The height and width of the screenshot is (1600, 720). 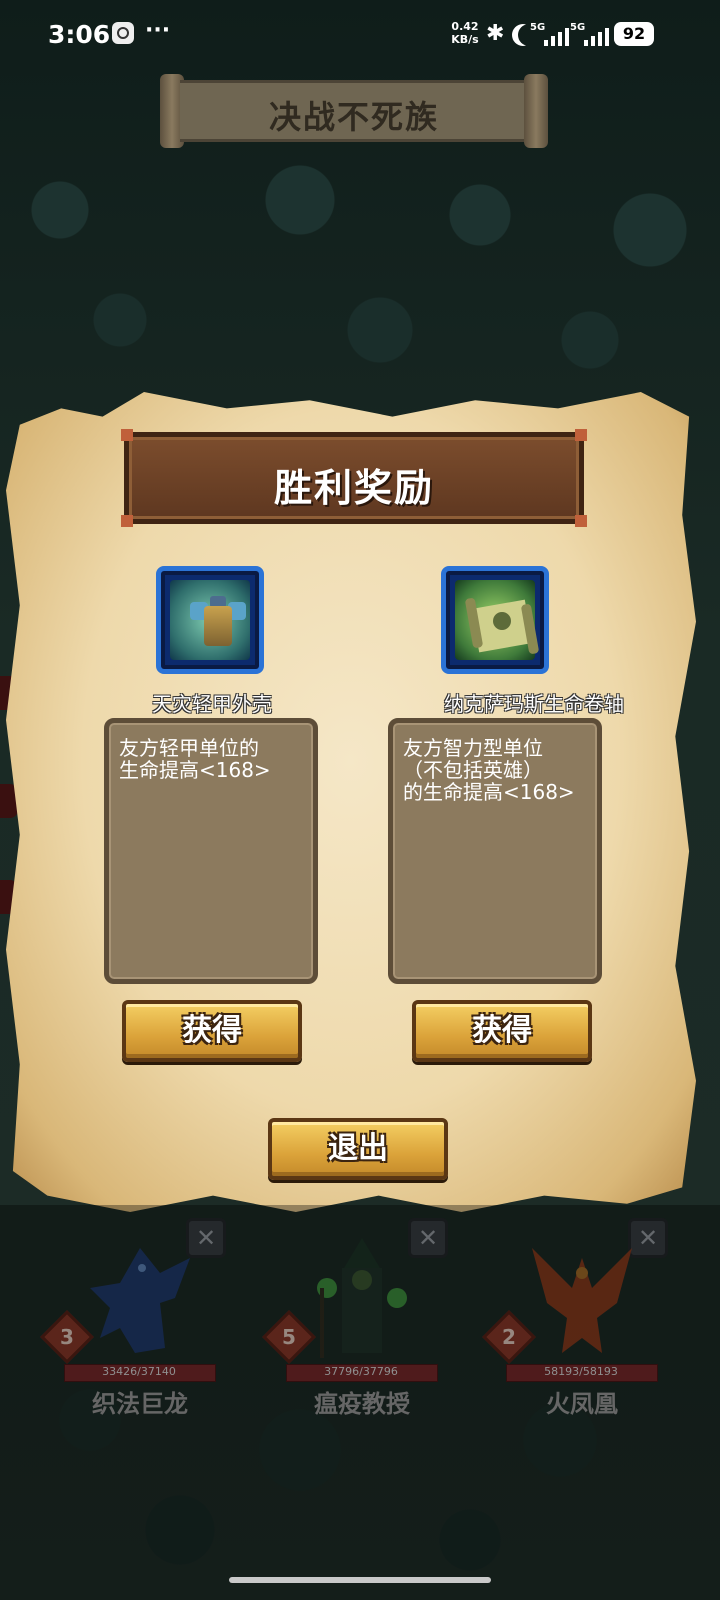 What do you see at coordinates (139, 1371) in the screenshot?
I see `unit-hp-text: 33426/37140` at bounding box center [139, 1371].